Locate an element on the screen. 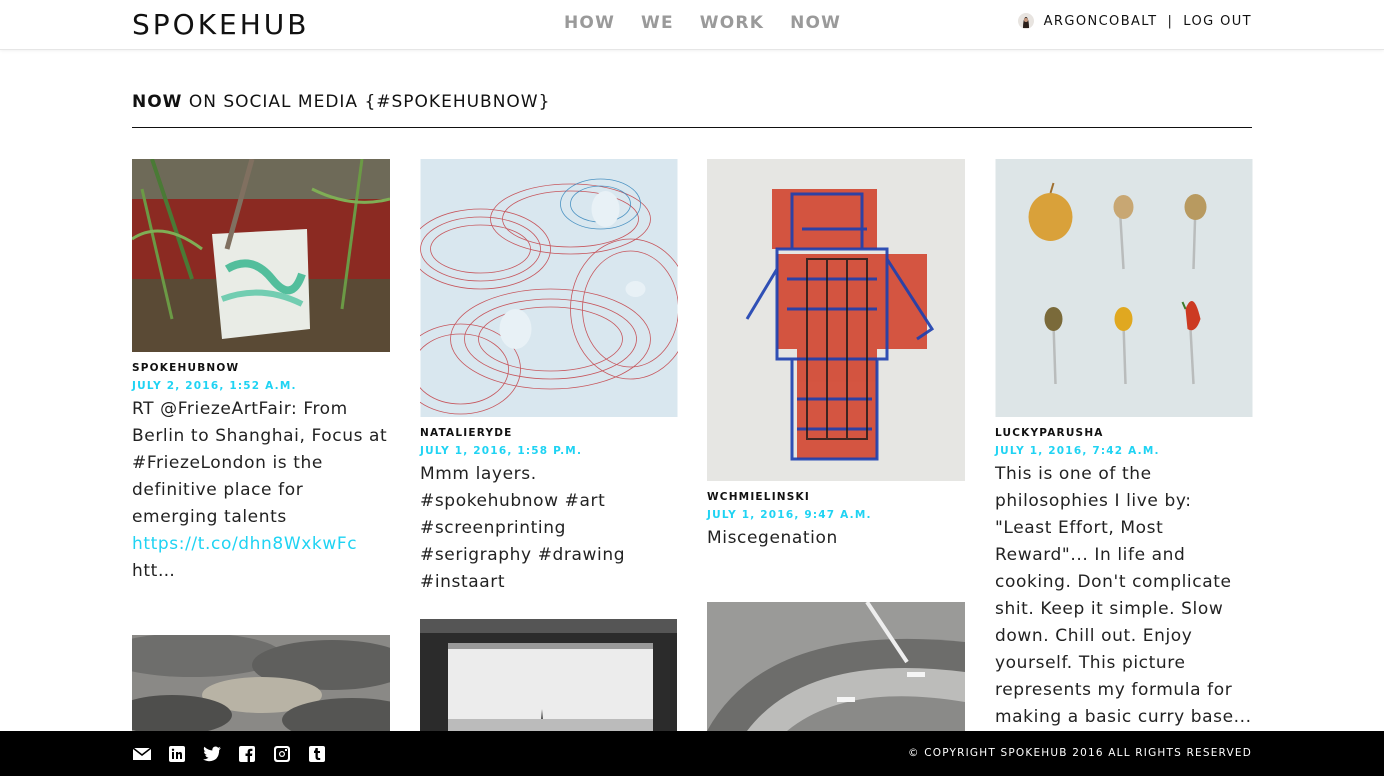  post-date: JULY 1, 2016, 1:58 P.M. is located at coordinates (549, 451).